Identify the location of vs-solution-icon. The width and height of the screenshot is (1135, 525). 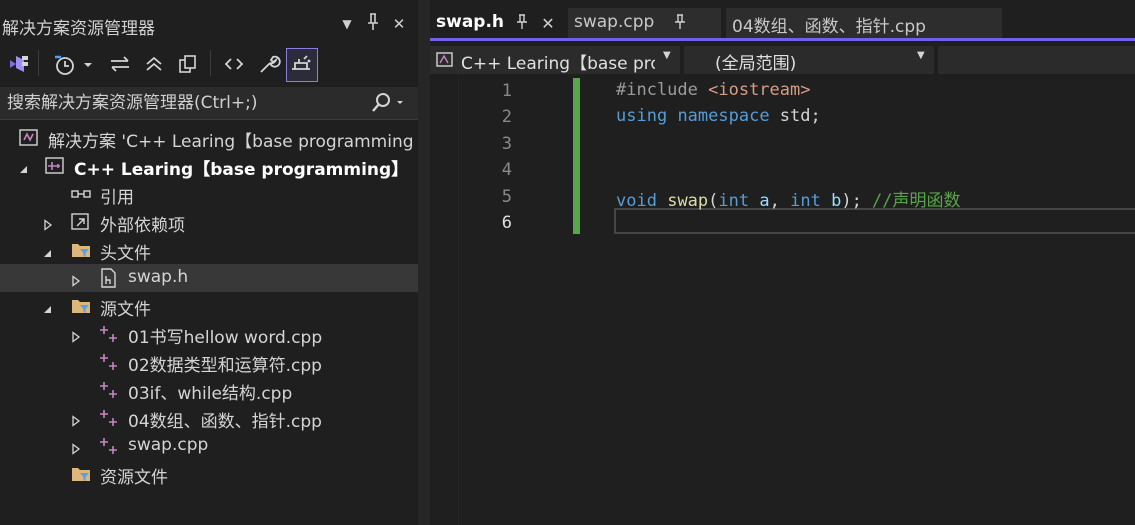
(18, 64).